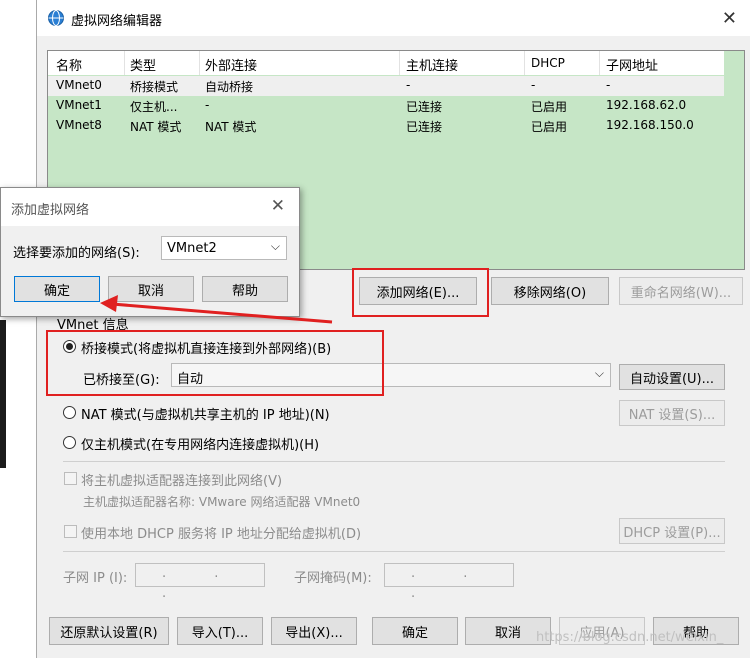  I want to click on arrow-line, so click(222, 313).